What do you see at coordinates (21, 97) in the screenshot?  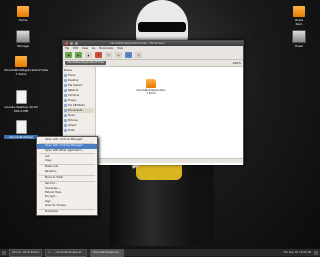 I see `disc-image-icon` at bounding box center [21, 97].